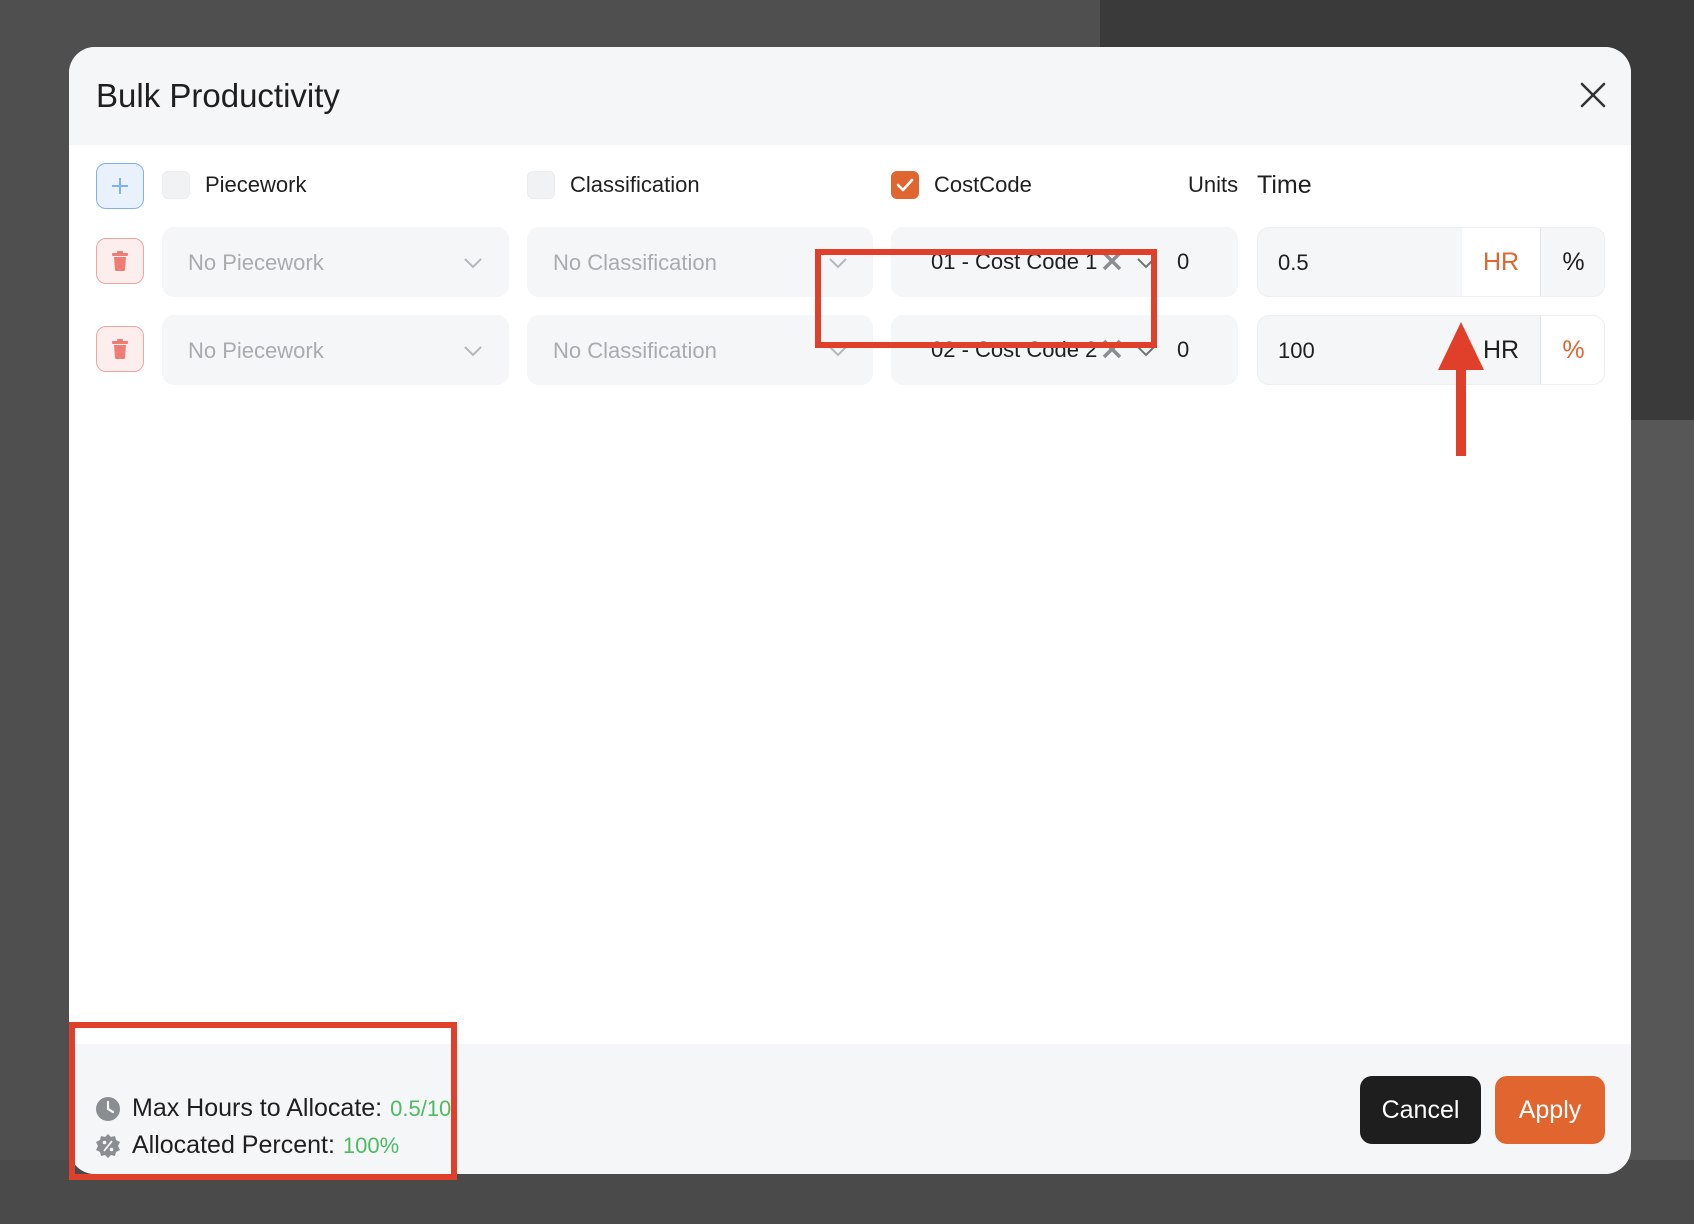 This screenshot has height=1224, width=1694. What do you see at coordinates (1284, 185) in the screenshot?
I see `time-column-label: Time` at bounding box center [1284, 185].